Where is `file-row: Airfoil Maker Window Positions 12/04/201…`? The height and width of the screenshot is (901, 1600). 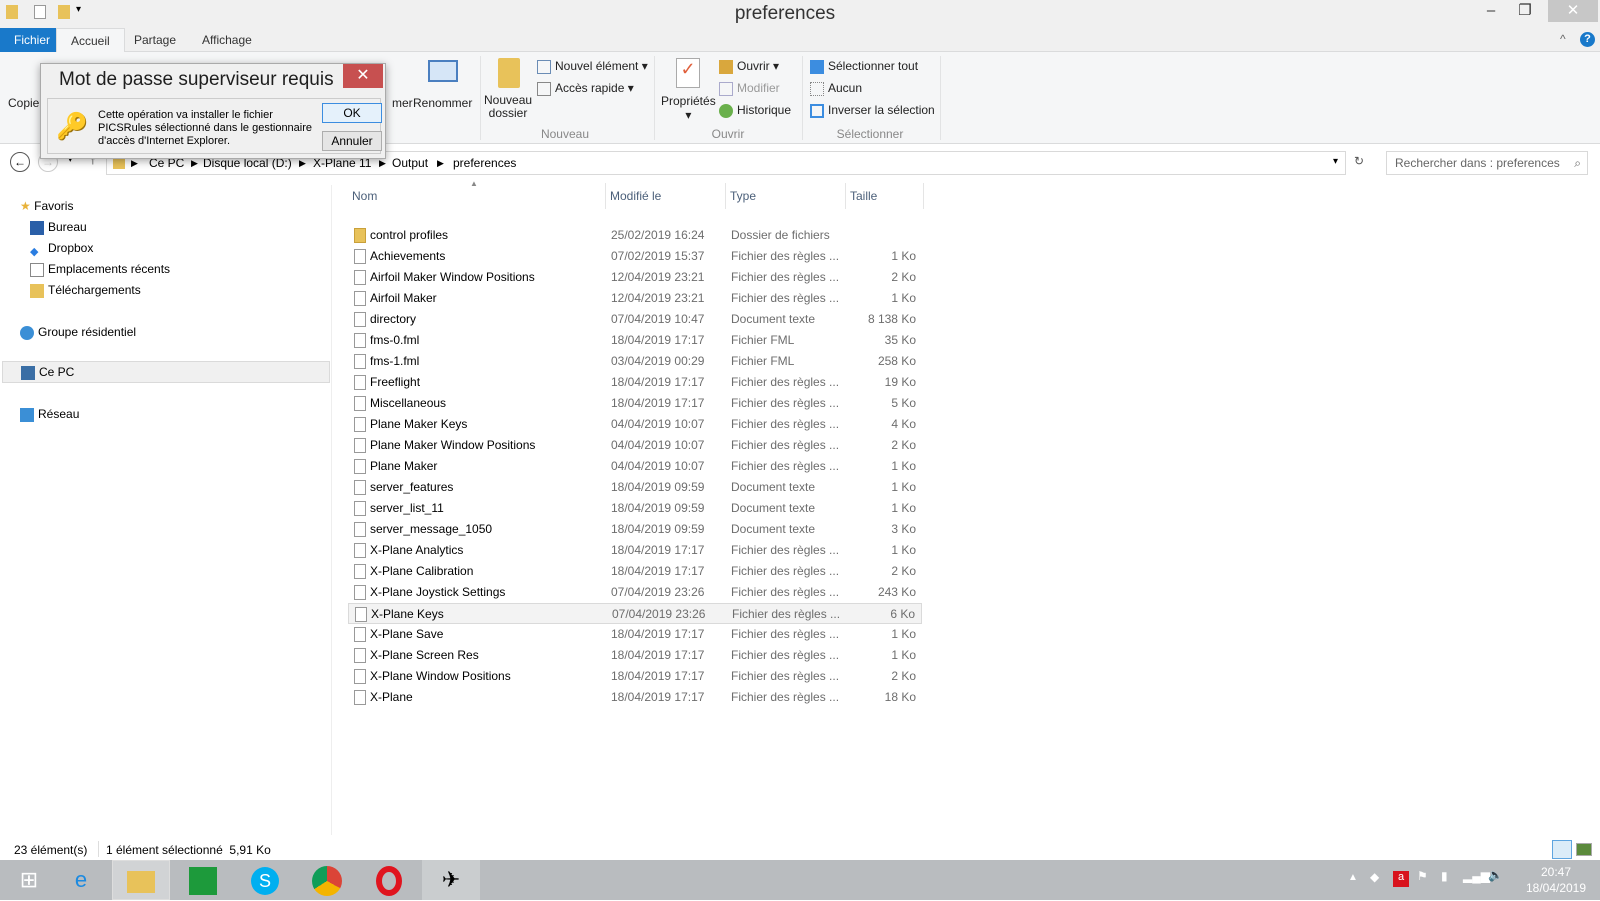 file-row: Airfoil Maker Window Positions 12/04/201… is located at coordinates (635, 277).